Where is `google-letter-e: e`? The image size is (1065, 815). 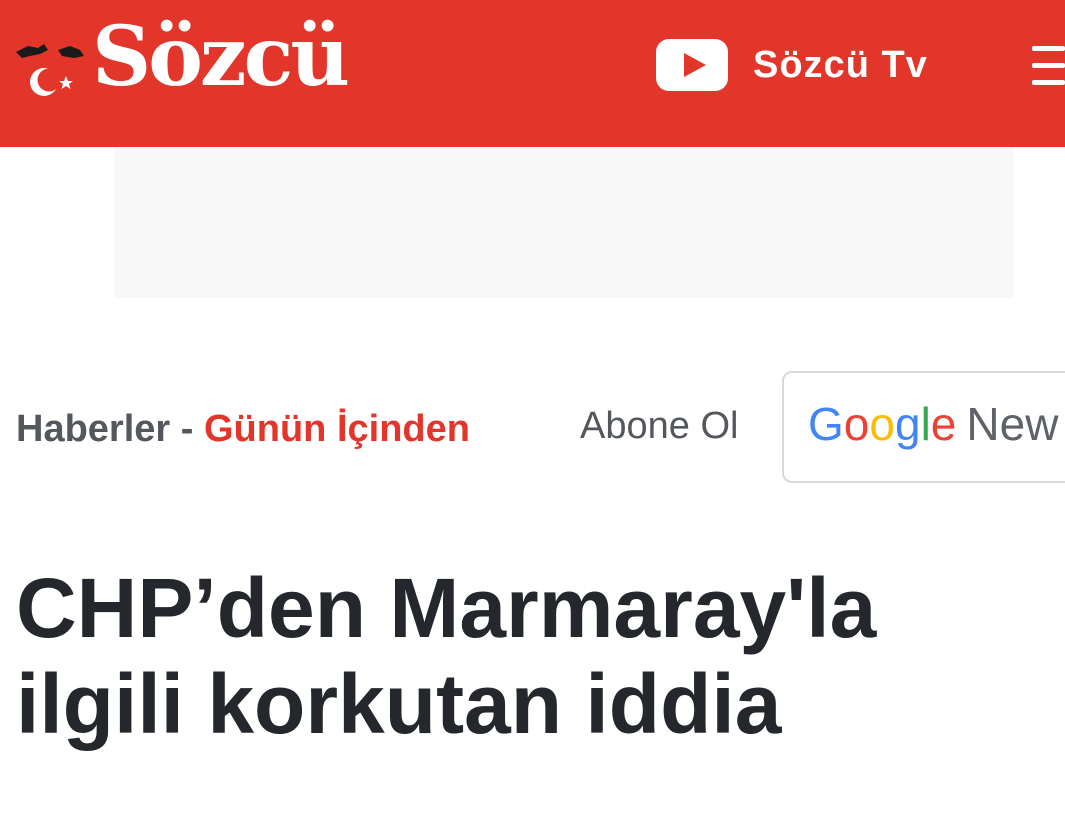 google-letter-e: e is located at coordinates (943, 424).